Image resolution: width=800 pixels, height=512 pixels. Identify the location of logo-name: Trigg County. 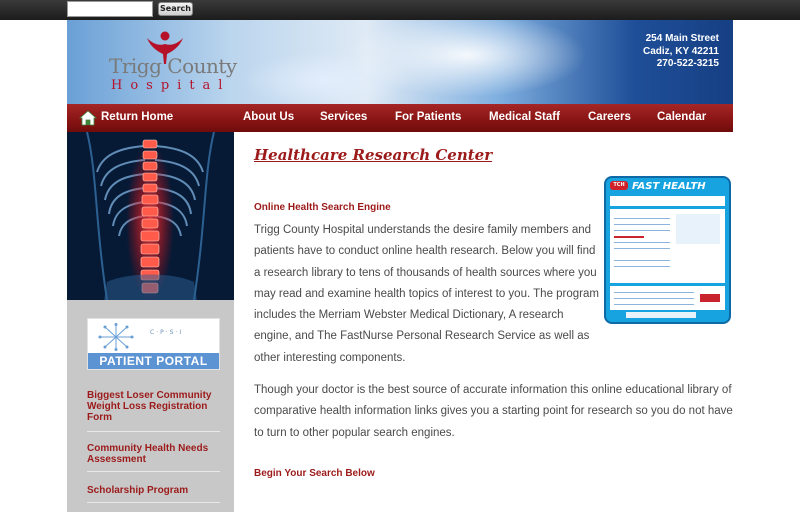
(173, 66).